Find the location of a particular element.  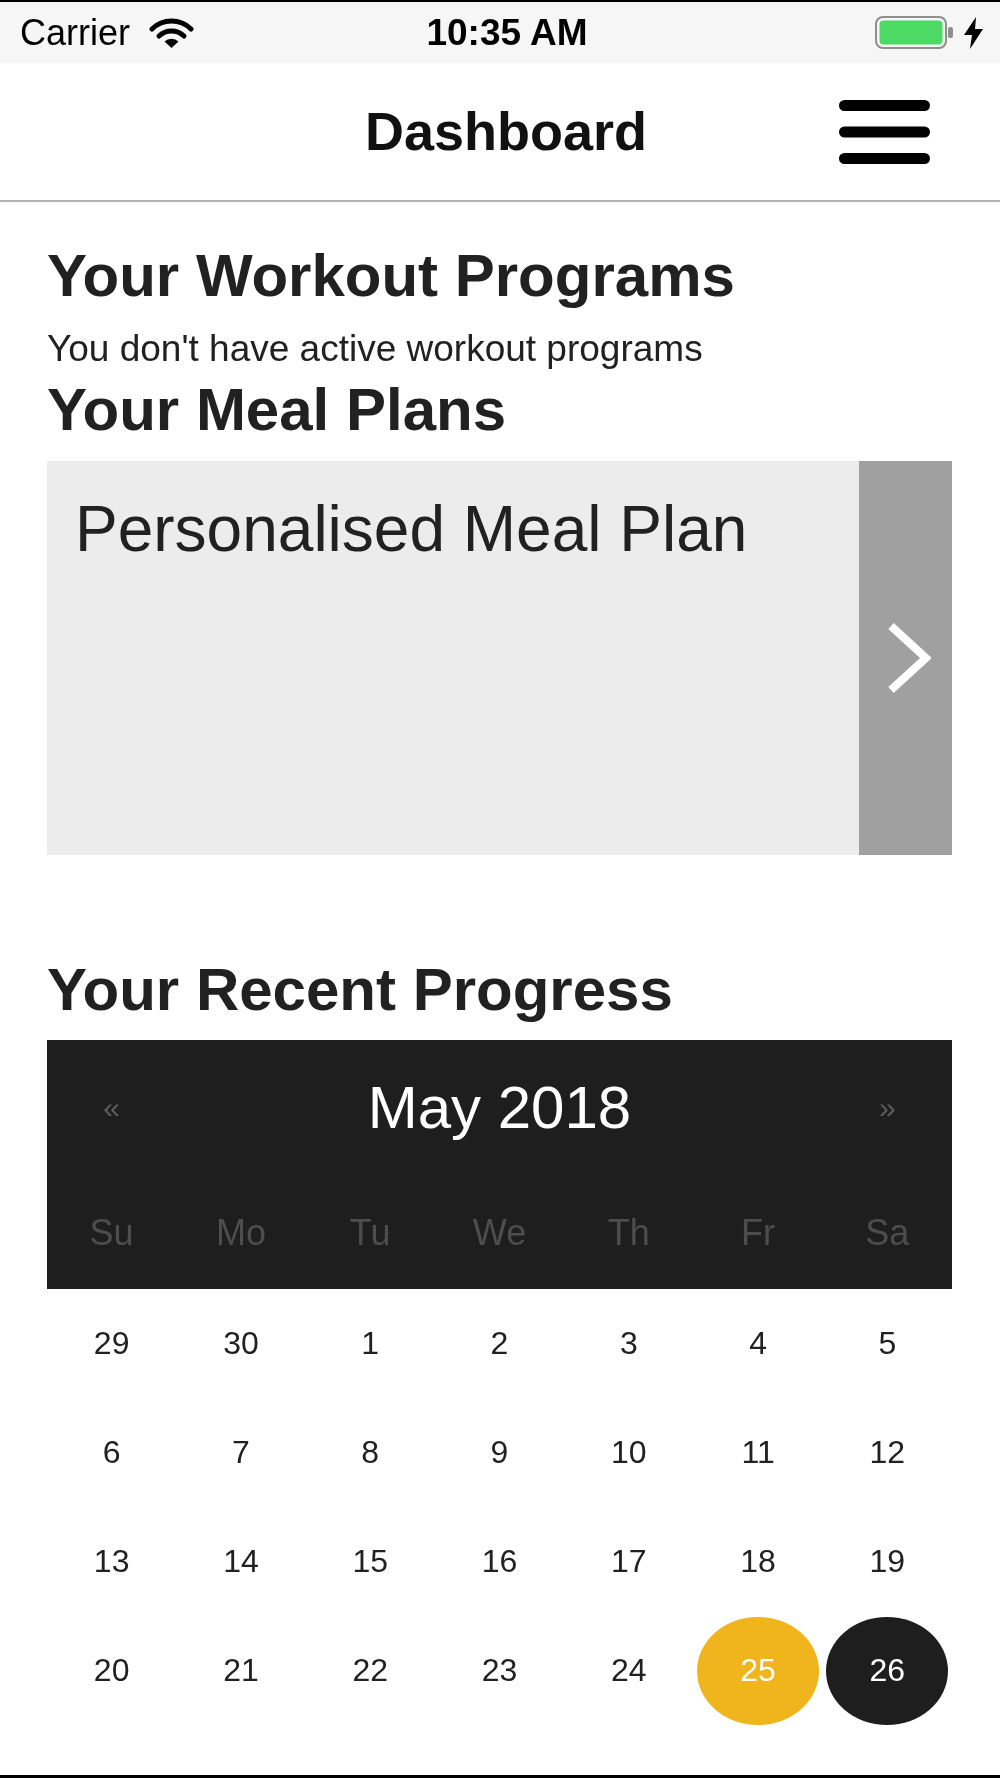

lightning-bolt-icon is located at coordinates (973, 32).